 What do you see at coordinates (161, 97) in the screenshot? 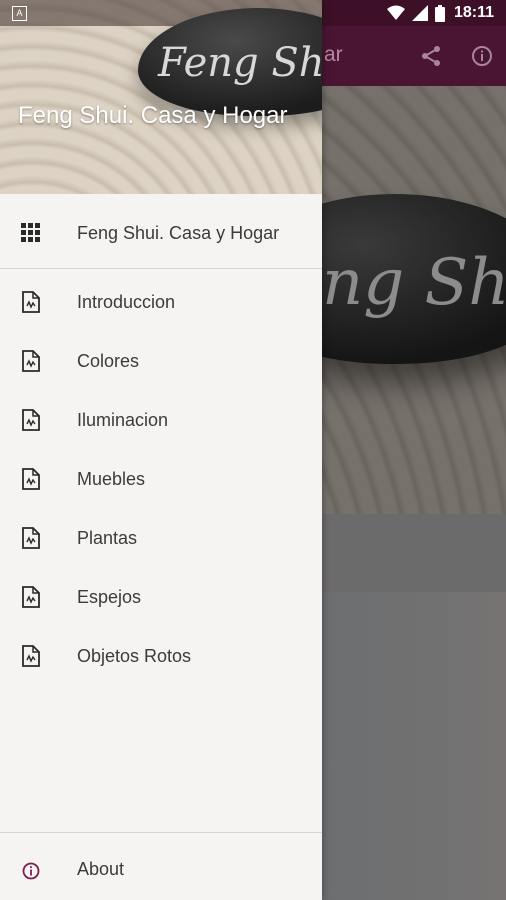
I see `drawer-header: A Feng Shui Feng Shui. Casa y Hogar` at bounding box center [161, 97].